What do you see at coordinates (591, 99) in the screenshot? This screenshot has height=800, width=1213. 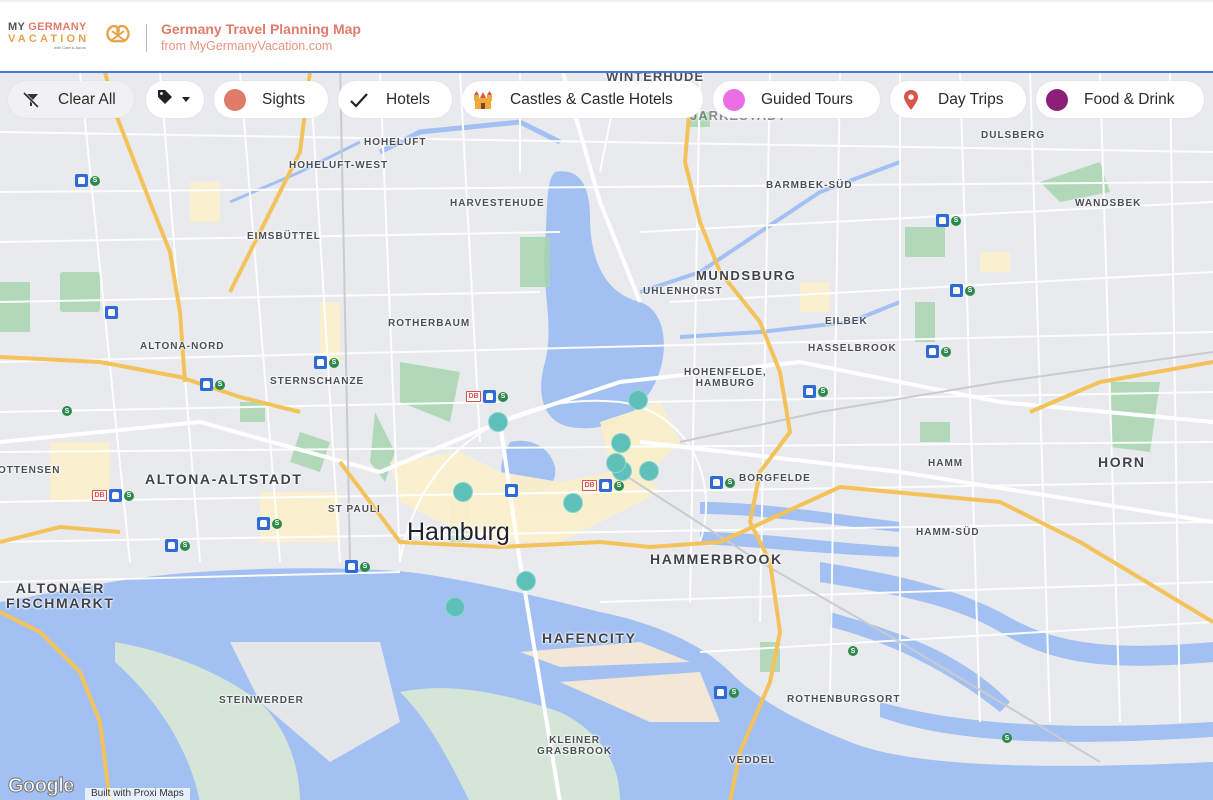 I see `filter-chip-label: Castles & Castle Hotels` at bounding box center [591, 99].